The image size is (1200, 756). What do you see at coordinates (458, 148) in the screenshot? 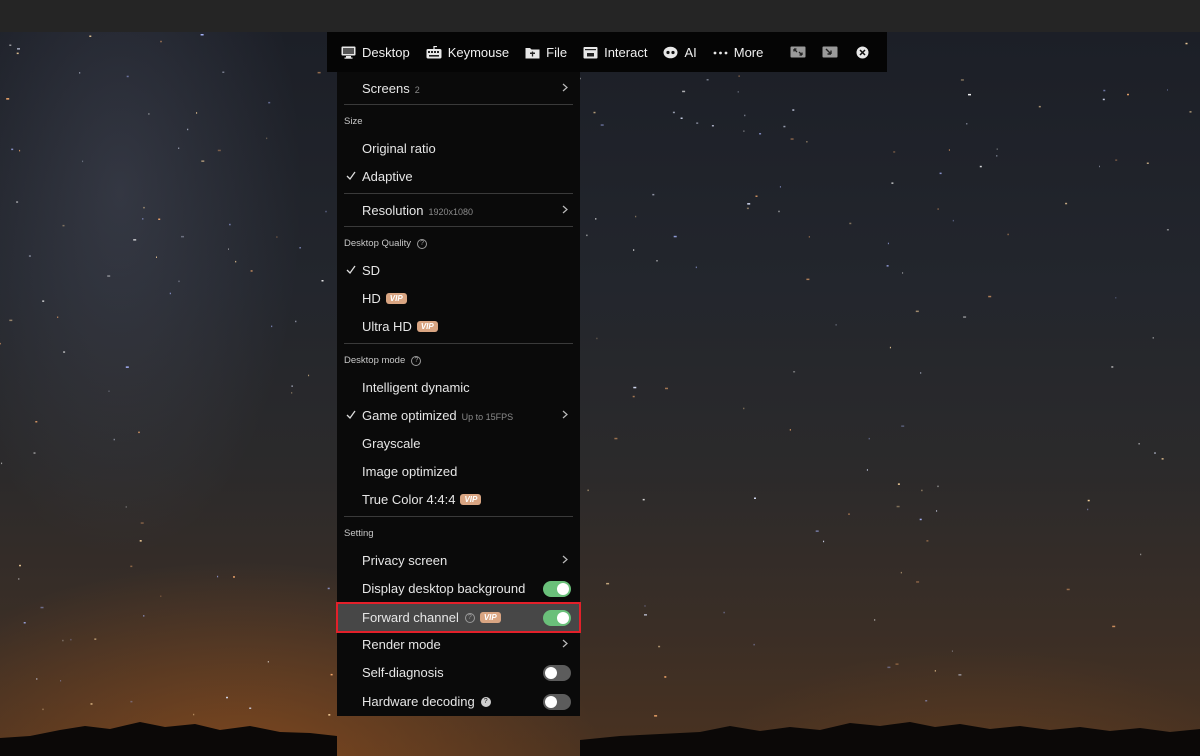
I see `menu-item-original-ratio: Original ratio` at bounding box center [458, 148].